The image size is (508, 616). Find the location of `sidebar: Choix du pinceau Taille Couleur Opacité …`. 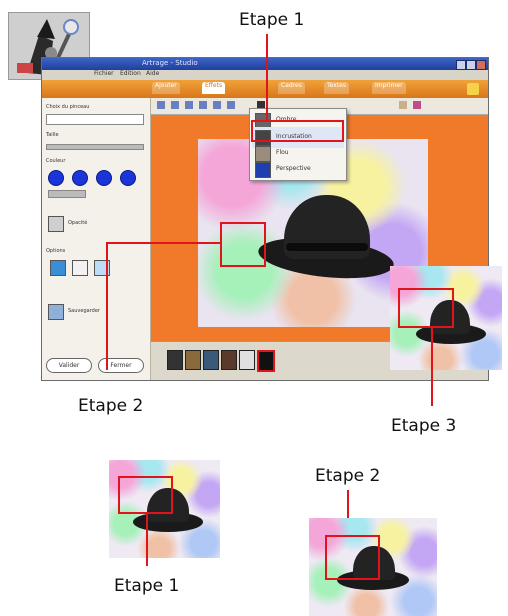

sidebar: Choix du pinceau Taille Couleur Opacité … is located at coordinates (96, 239).